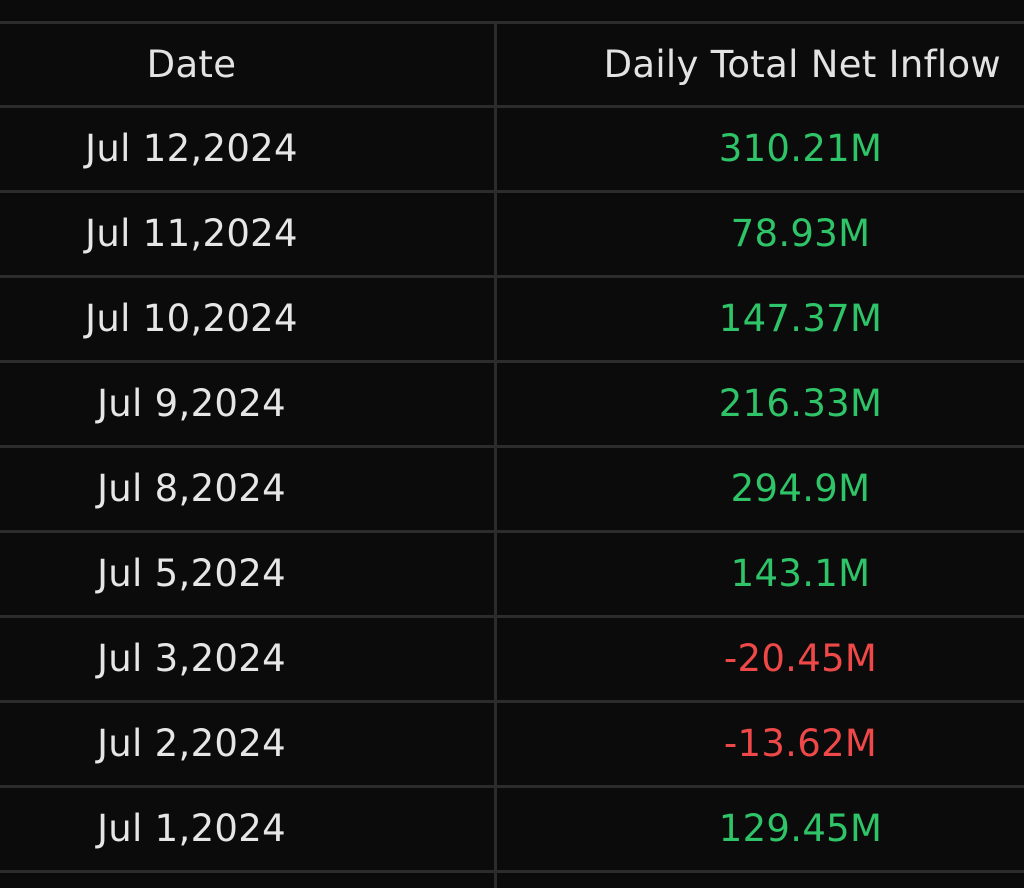  What do you see at coordinates (800, 318) in the screenshot?
I see `net-inflow-cell: 147.37M` at bounding box center [800, 318].